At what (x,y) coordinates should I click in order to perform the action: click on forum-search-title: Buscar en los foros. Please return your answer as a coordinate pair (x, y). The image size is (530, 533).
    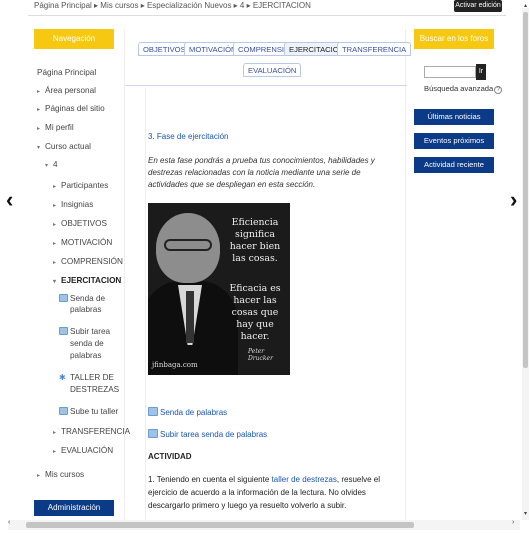
    Looking at the image, I should click on (454, 39).